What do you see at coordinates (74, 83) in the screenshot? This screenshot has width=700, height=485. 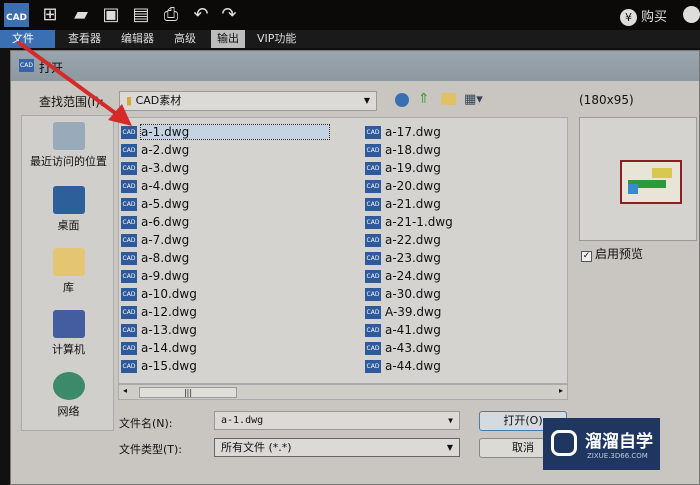 I see `annotation-arrow` at bounding box center [74, 83].